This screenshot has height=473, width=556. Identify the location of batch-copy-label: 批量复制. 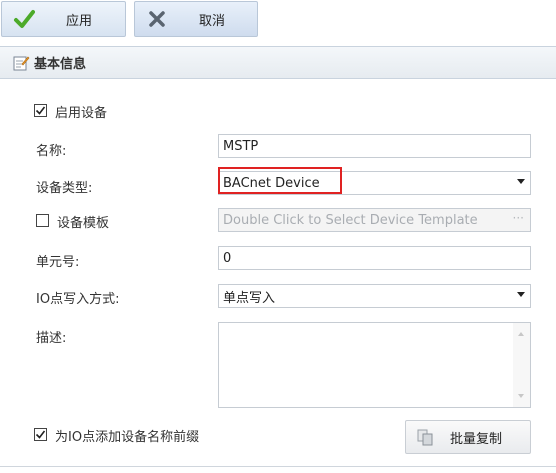
(476, 439).